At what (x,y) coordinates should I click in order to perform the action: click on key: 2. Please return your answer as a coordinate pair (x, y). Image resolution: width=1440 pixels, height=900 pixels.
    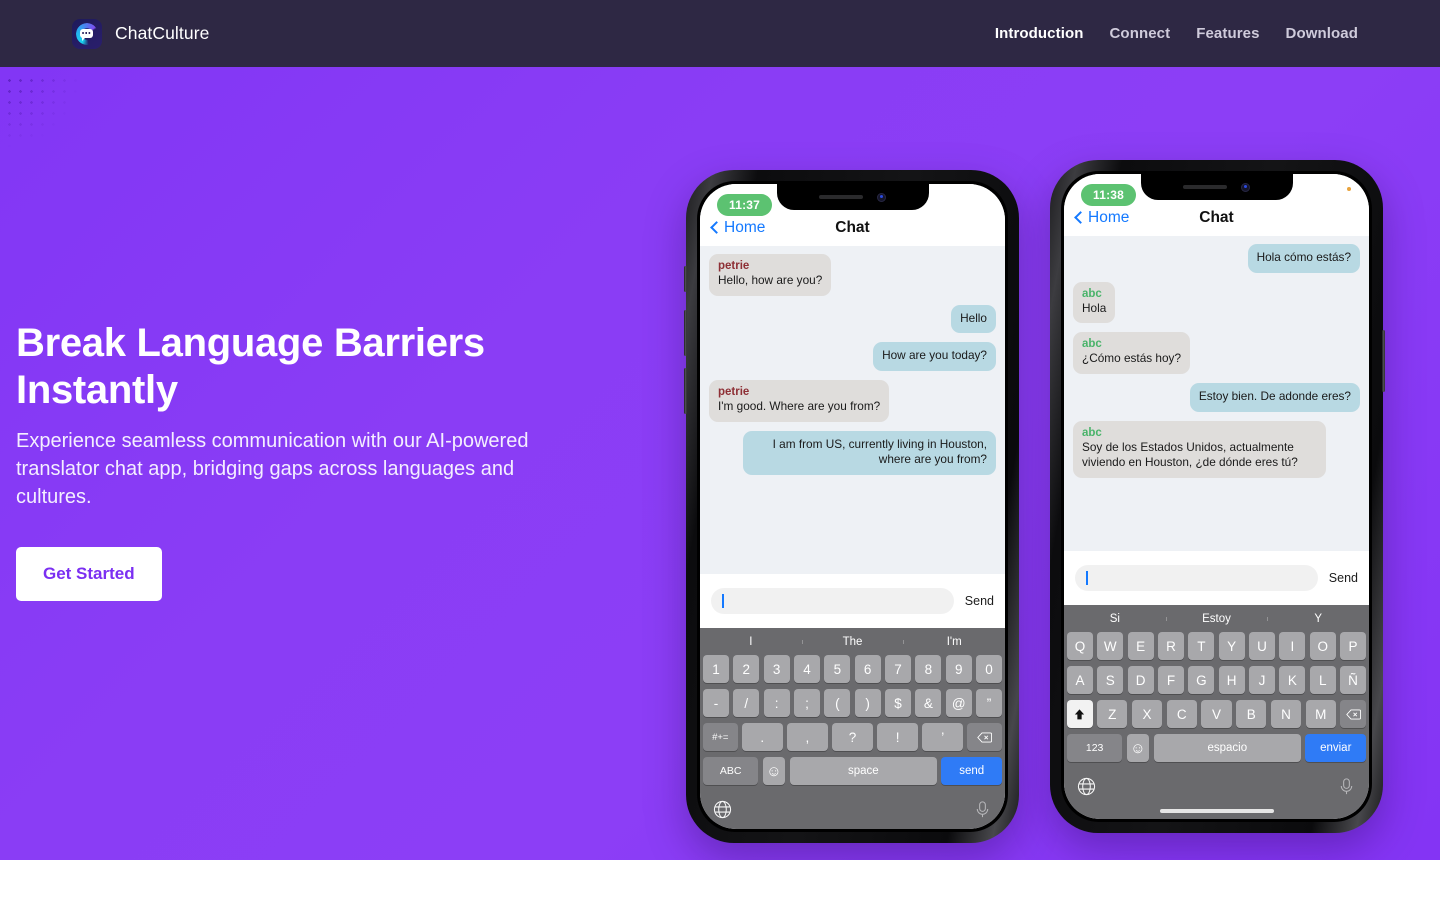
    Looking at the image, I should click on (746, 669).